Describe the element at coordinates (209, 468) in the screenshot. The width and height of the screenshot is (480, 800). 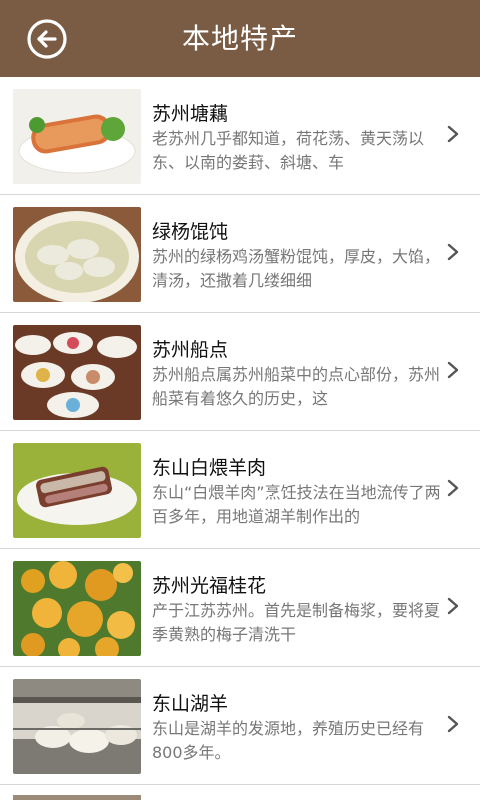
I see `item-title: 东山白煨羊肉` at that location.